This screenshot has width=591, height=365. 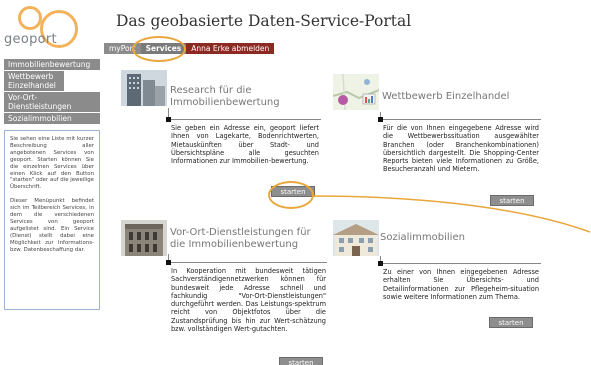 What do you see at coordinates (264, 21) in the screenshot?
I see `page-title: Das geobasierte Daten-Service-Portal` at bounding box center [264, 21].